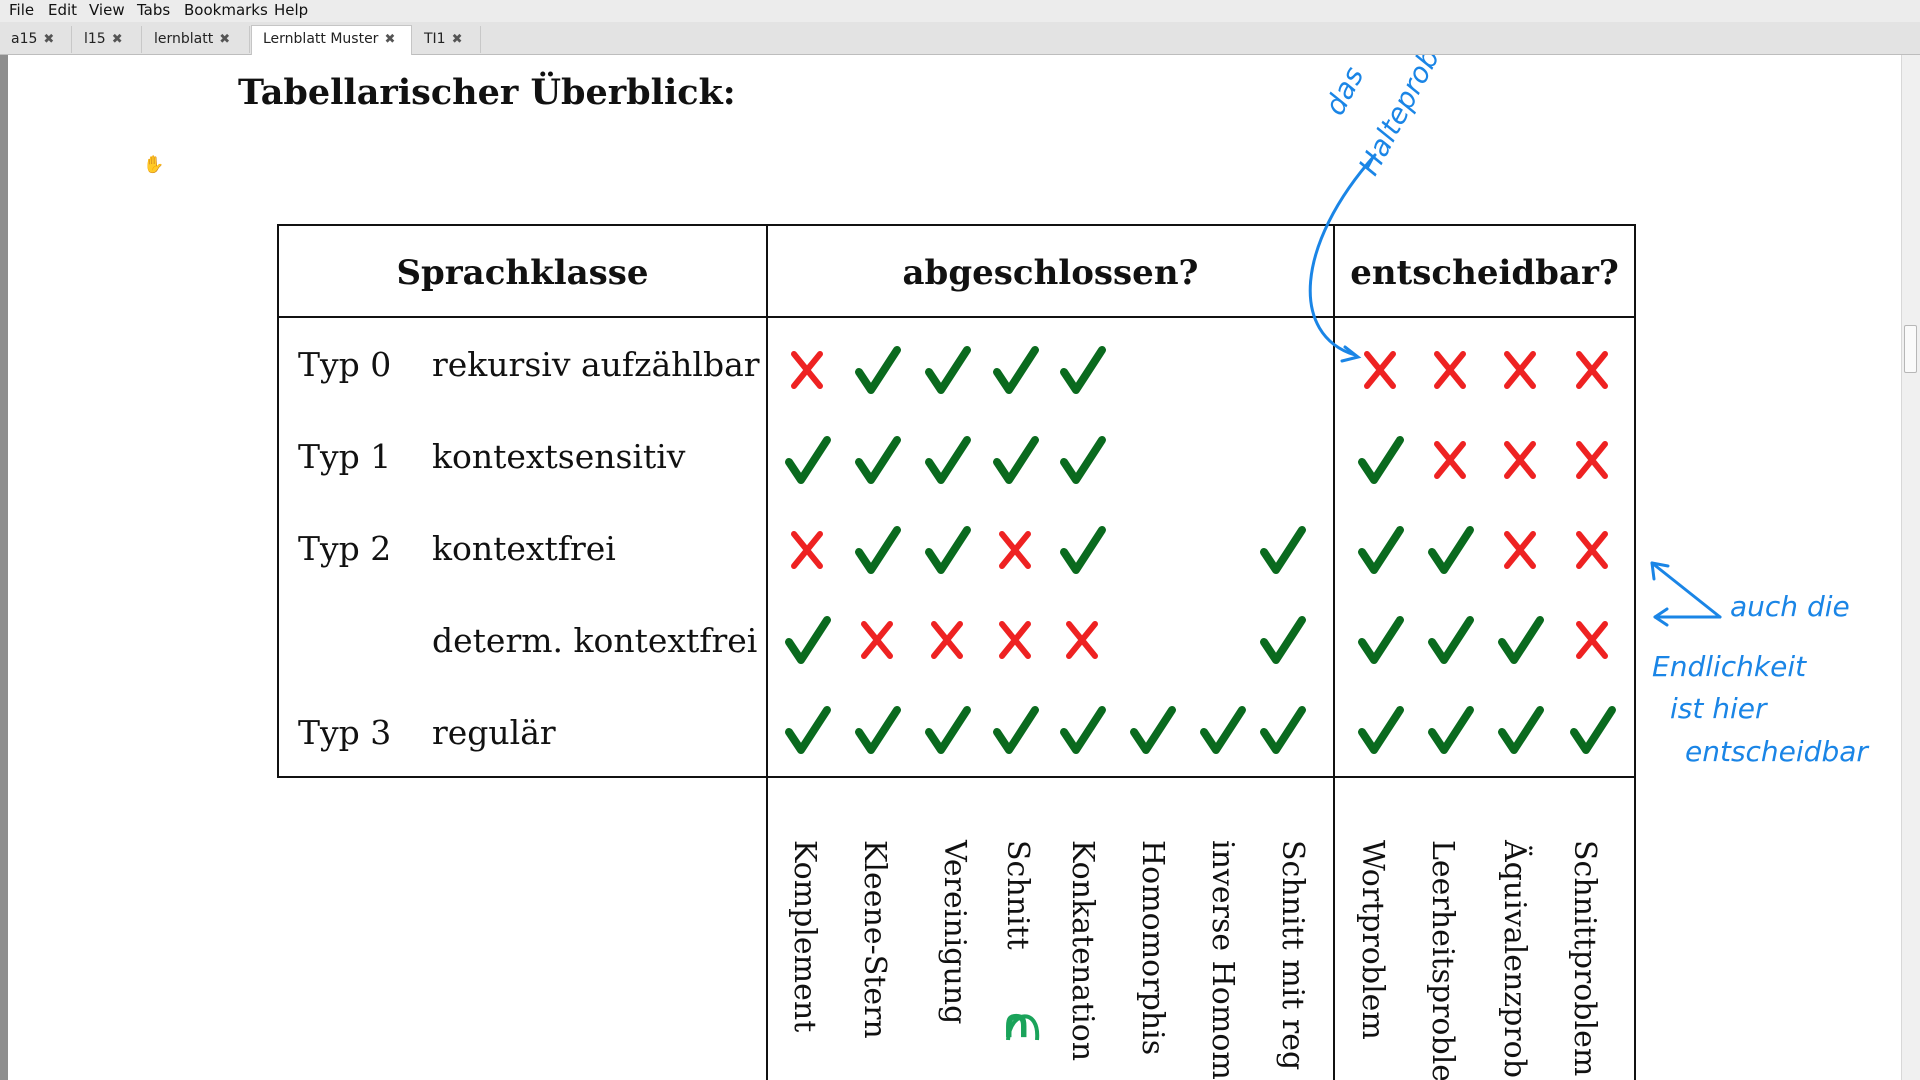 The height and width of the screenshot is (1080, 1920). What do you see at coordinates (596, 364) in the screenshot?
I see `row-name: rekursiv aufzählbar` at bounding box center [596, 364].